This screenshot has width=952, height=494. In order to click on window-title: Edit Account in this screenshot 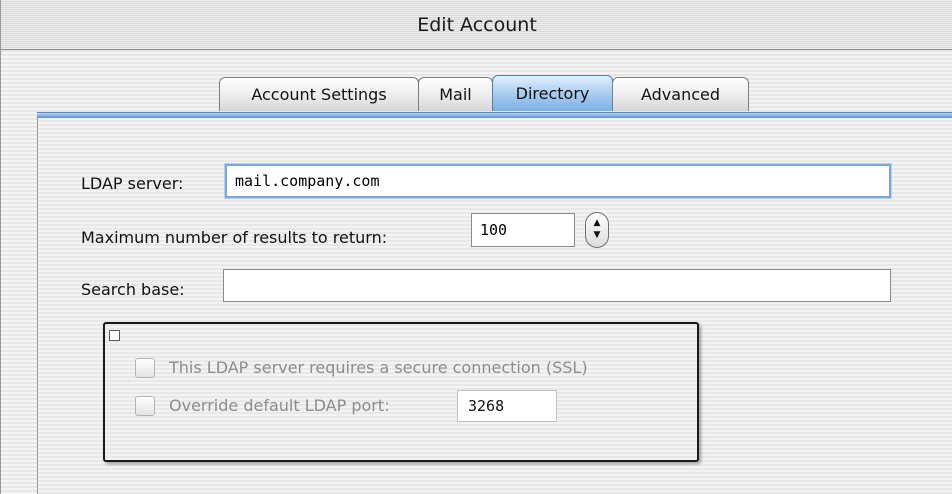, I will do `click(477, 25)`.